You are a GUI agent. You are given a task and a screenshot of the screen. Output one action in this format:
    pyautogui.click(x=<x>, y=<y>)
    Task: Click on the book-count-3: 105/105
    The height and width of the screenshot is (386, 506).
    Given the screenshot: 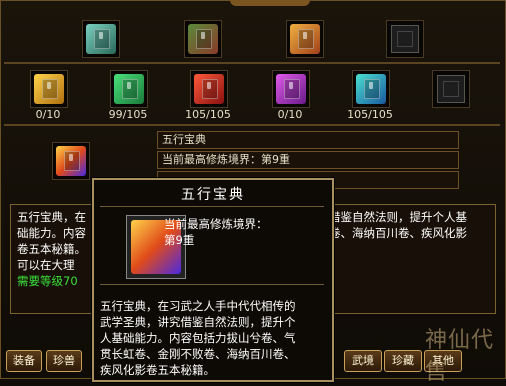 What is the action you would take?
    pyautogui.click(x=208, y=114)
    